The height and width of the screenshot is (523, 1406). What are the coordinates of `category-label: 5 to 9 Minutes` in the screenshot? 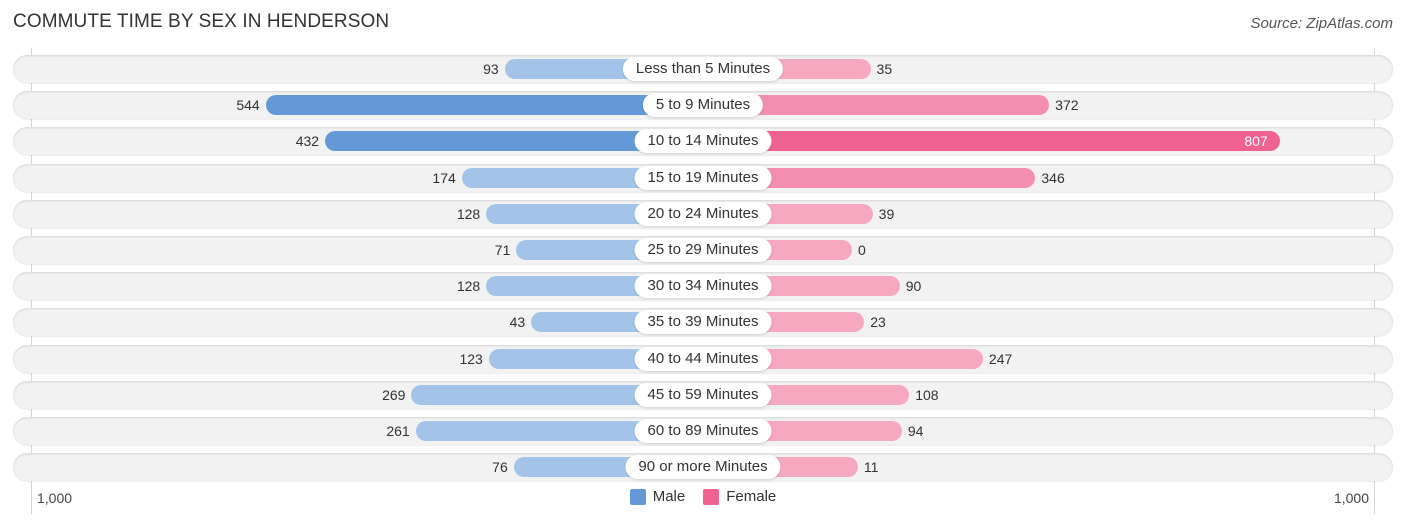 It's located at (703, 105).